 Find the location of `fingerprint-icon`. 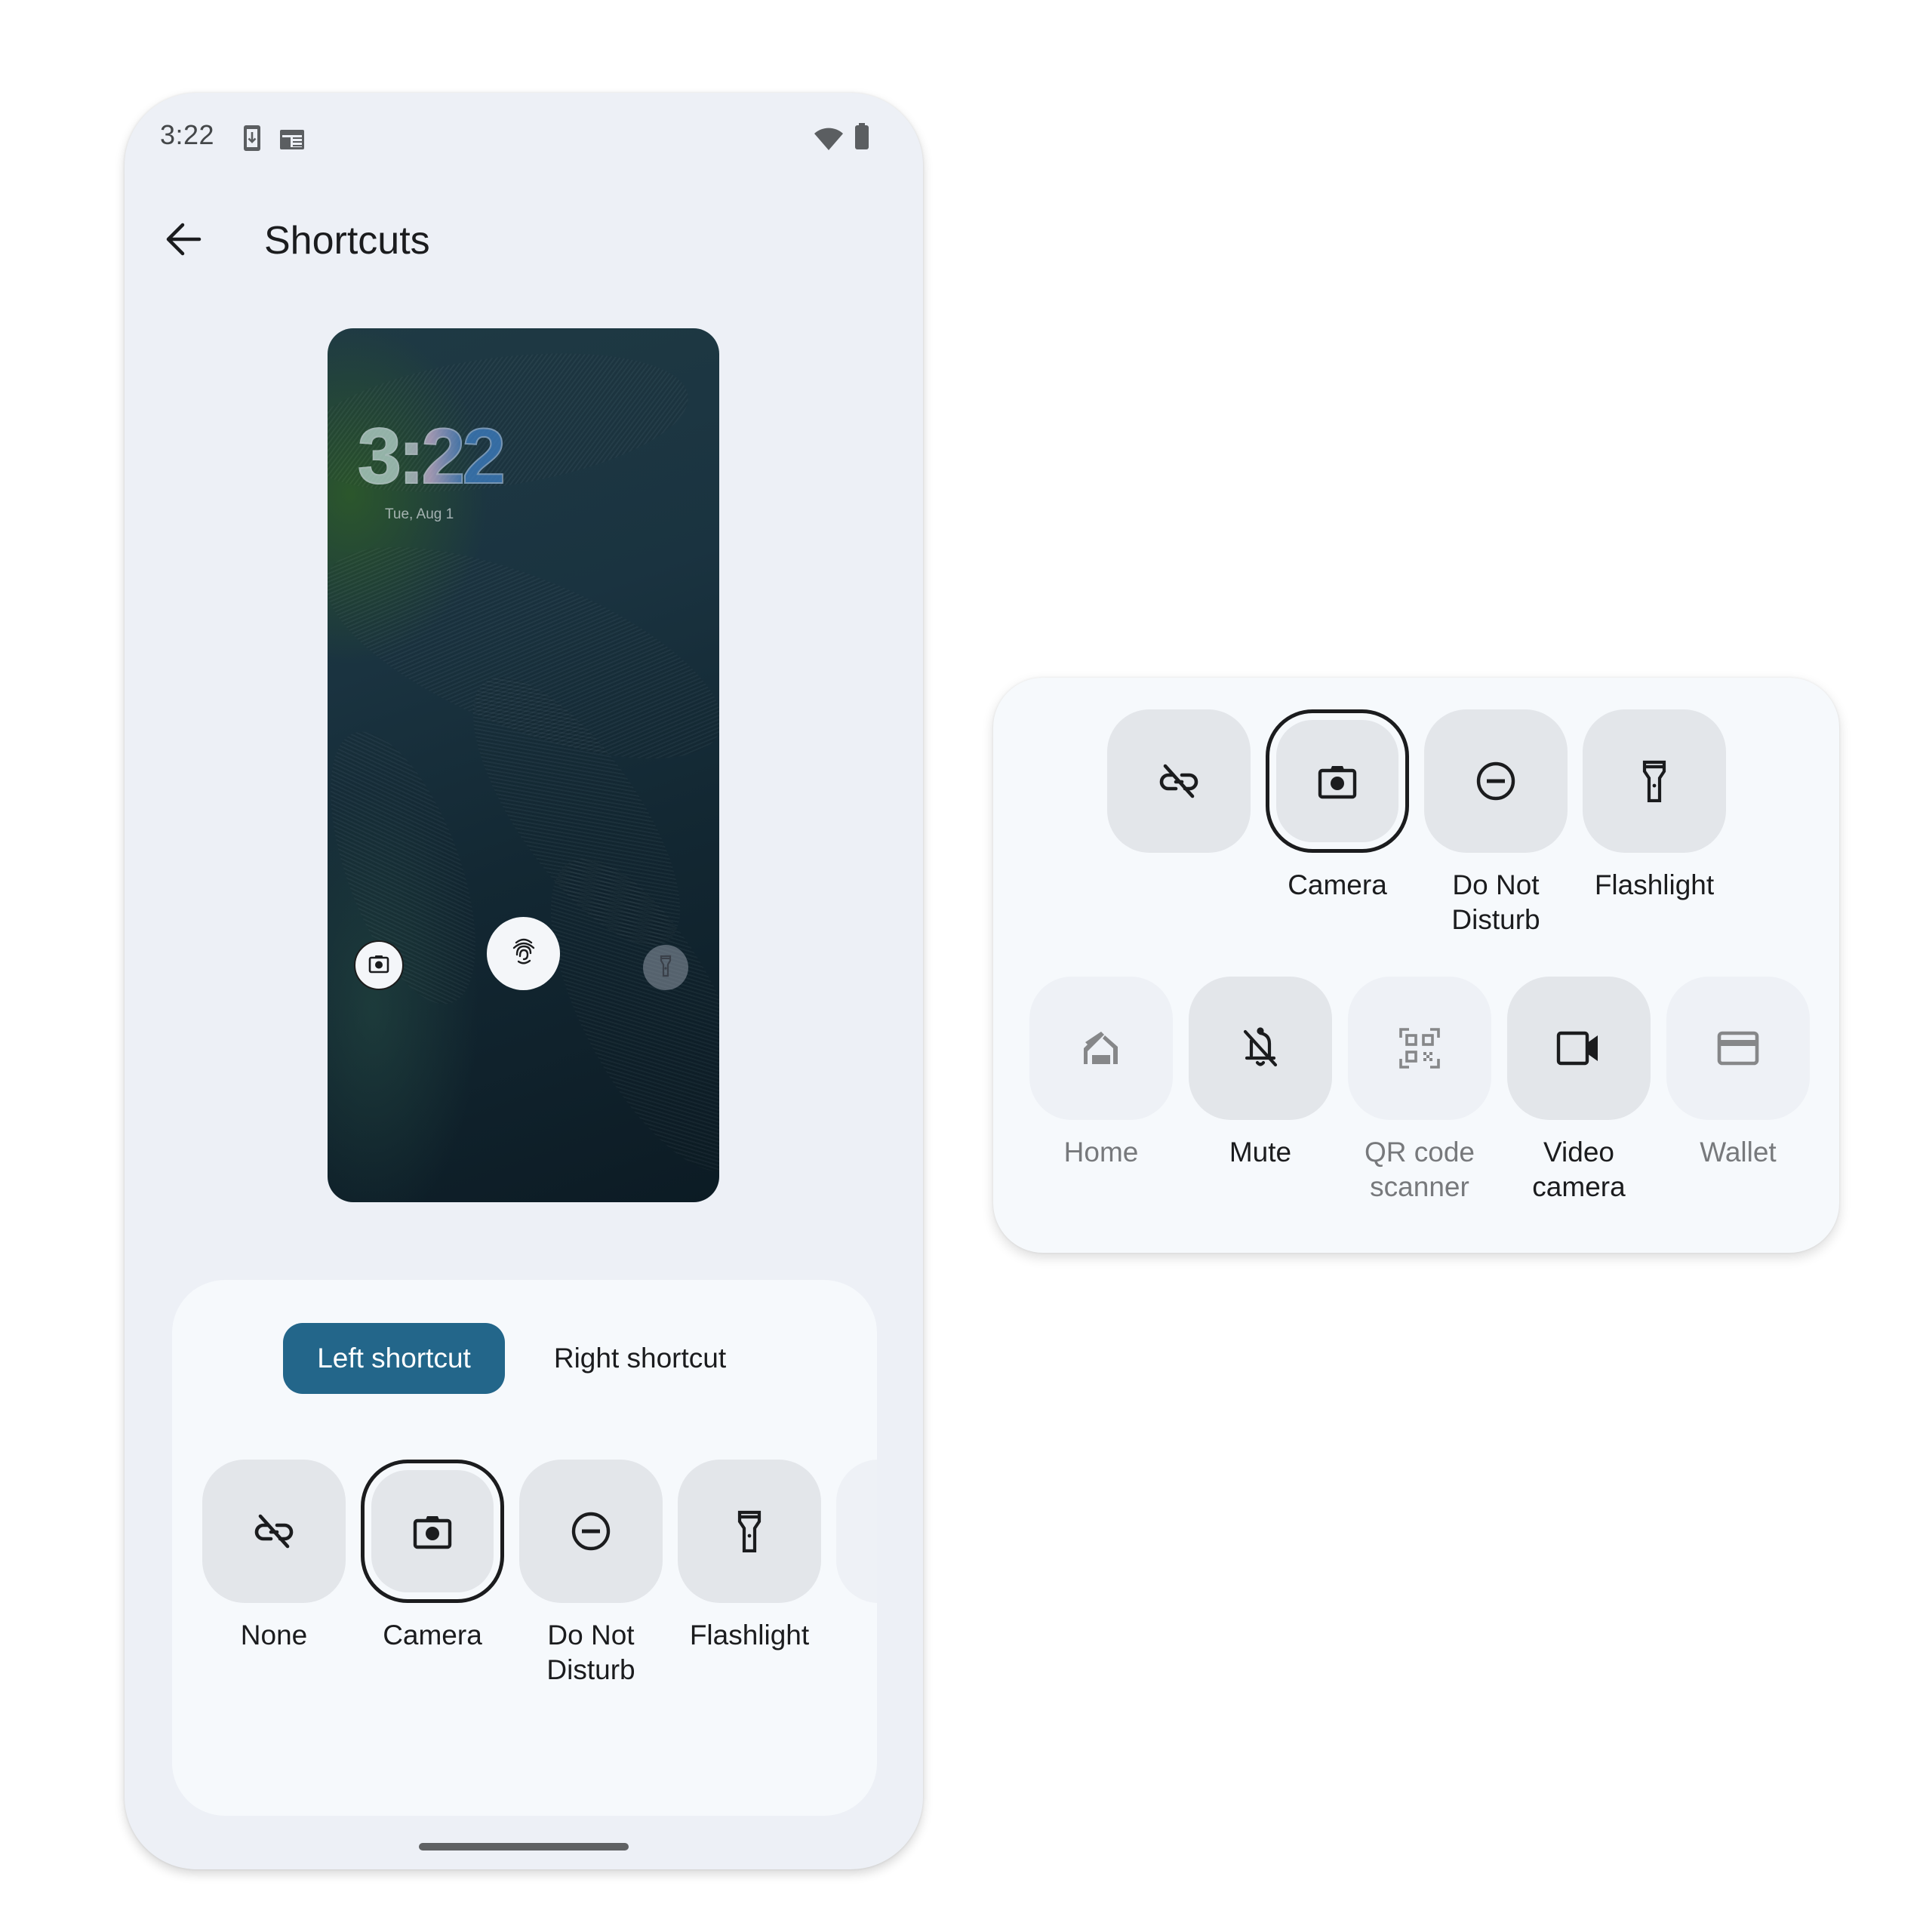

fingerprint-icon is located at coordinates (524, 954).